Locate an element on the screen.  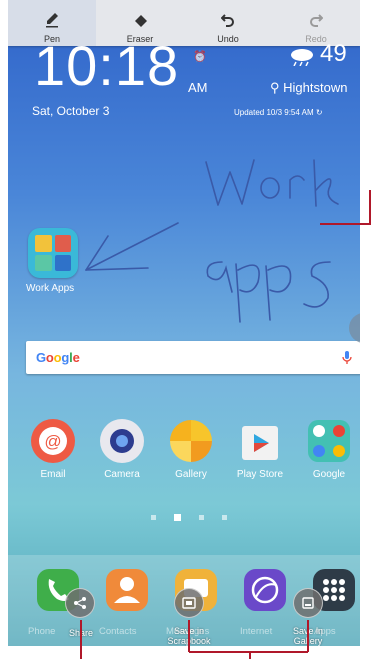
play-store-icon is located at coordinates (260, 441).